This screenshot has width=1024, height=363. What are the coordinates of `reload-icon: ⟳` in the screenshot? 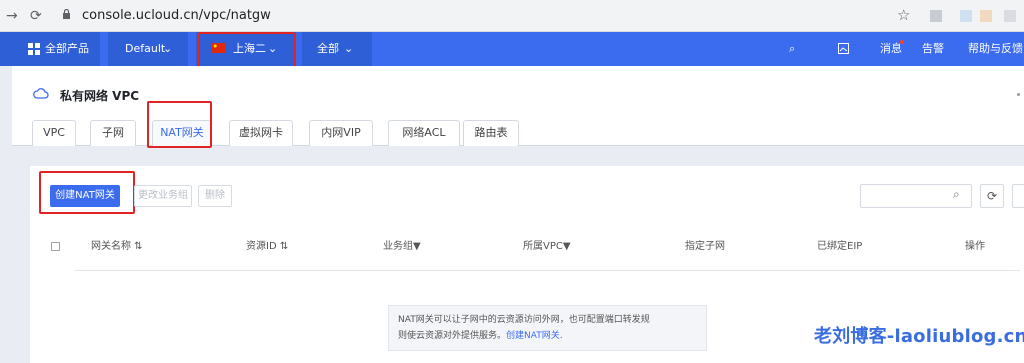 It's located at (36, 16).